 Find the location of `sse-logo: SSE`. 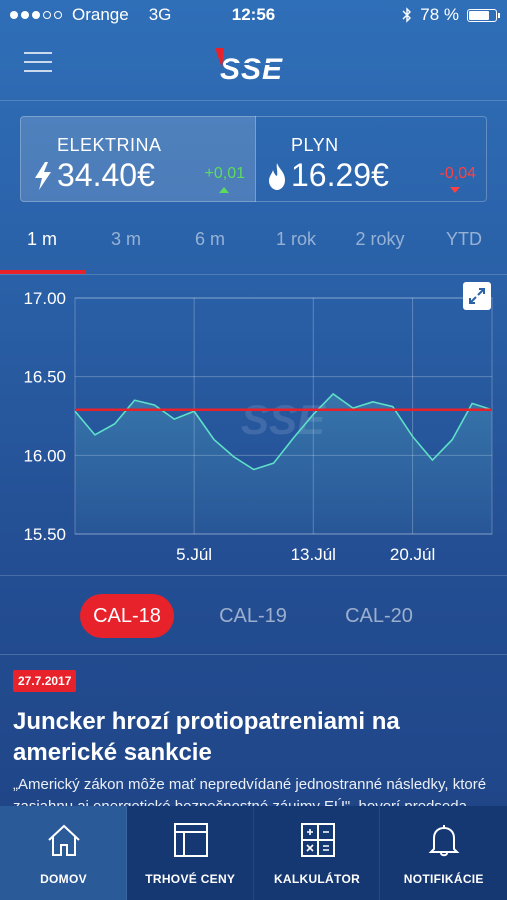

sse-logo: SSE is located at coordinates (253, 67).